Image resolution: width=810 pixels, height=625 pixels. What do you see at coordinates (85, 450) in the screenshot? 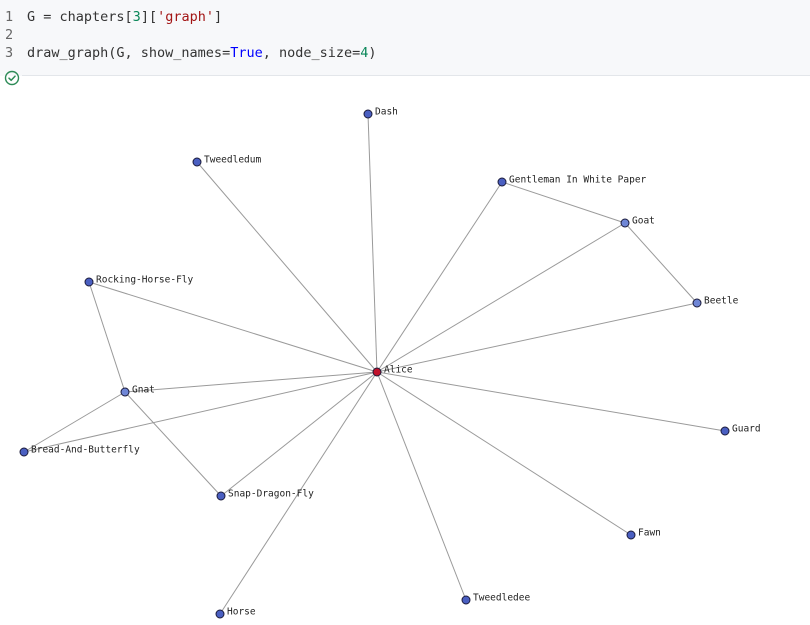
I see `graph-node-label: Bread-And-Butterfly` at bounding box center [85, 450].